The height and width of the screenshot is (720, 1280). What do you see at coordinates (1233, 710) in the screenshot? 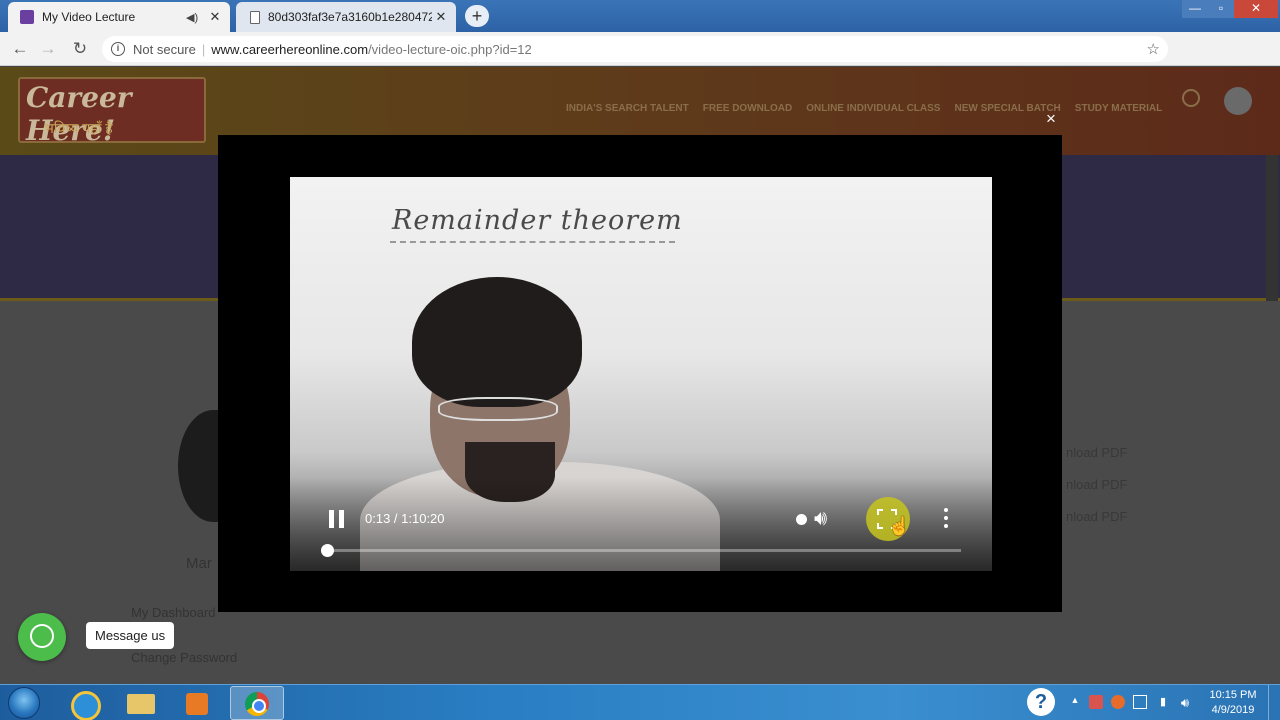
I see `clock-date: 4/9/2019` at bounding box center [1233, 710].